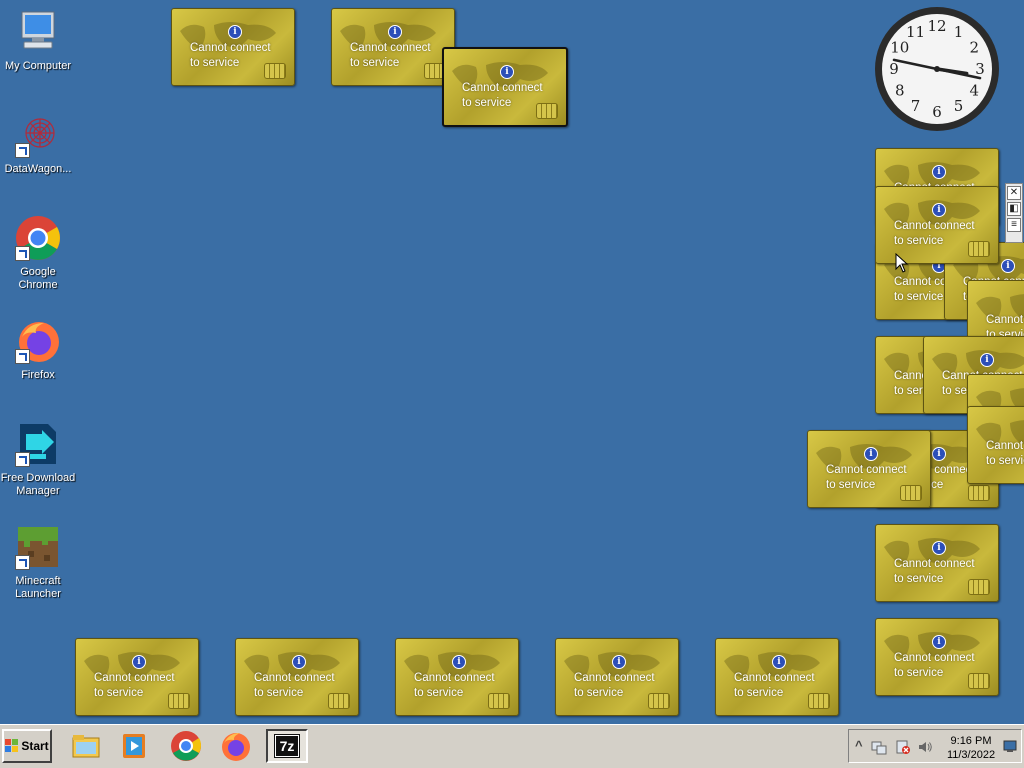  I want to click on start-button: Start, so click(27, 746).